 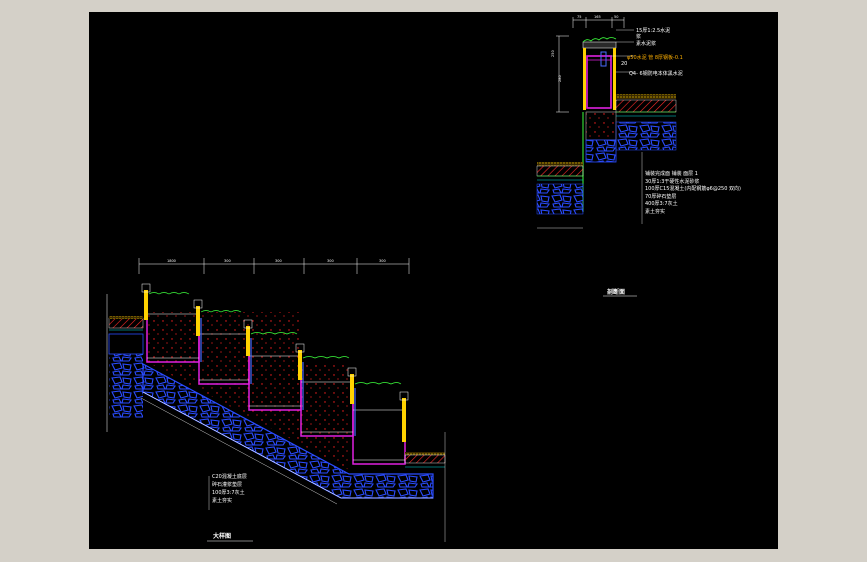 What do you see at coordinates (382, 261) in the screenshot?
I see `elev-dim-5: 300` at bounding box center [382, 261].